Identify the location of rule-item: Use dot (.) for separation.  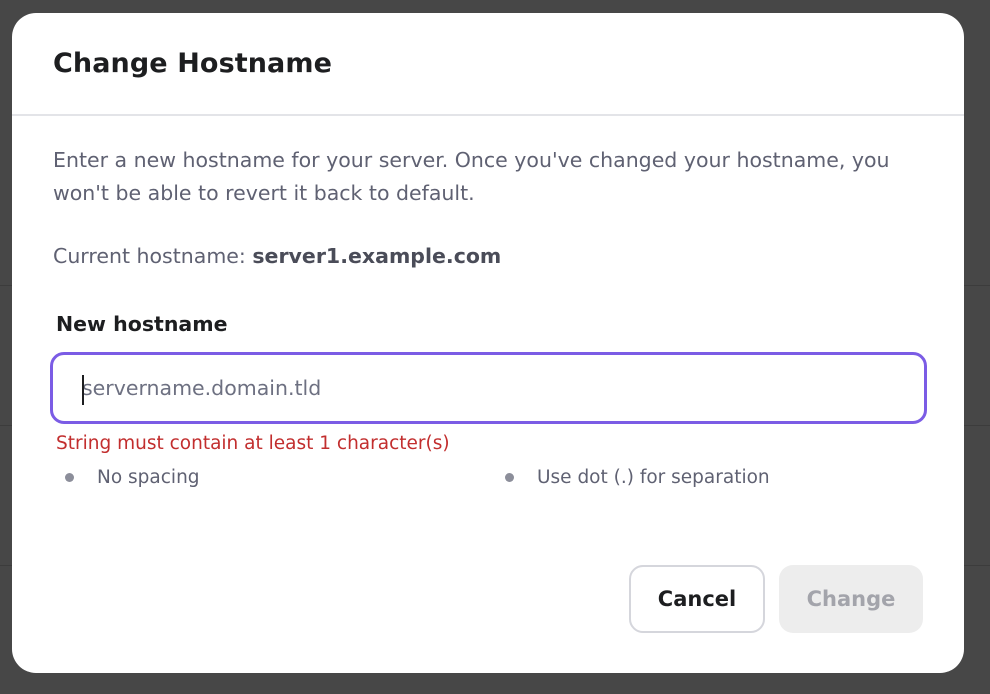
(631, 477).